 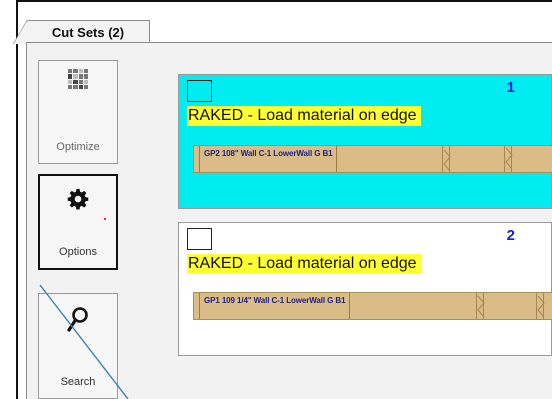 I want to click on board-label: GP1 109 1/4" Wall C-1 LowerWall G B1, so click(x=275, y=306).